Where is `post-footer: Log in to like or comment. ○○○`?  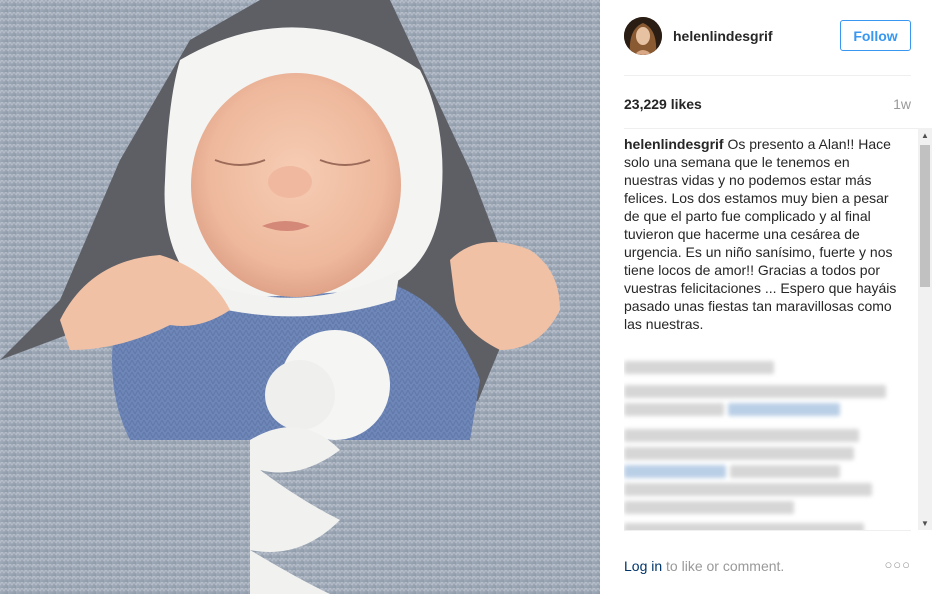 post-footer: Log in to like or comment. ○○○ is located at coordinates (767, 562).